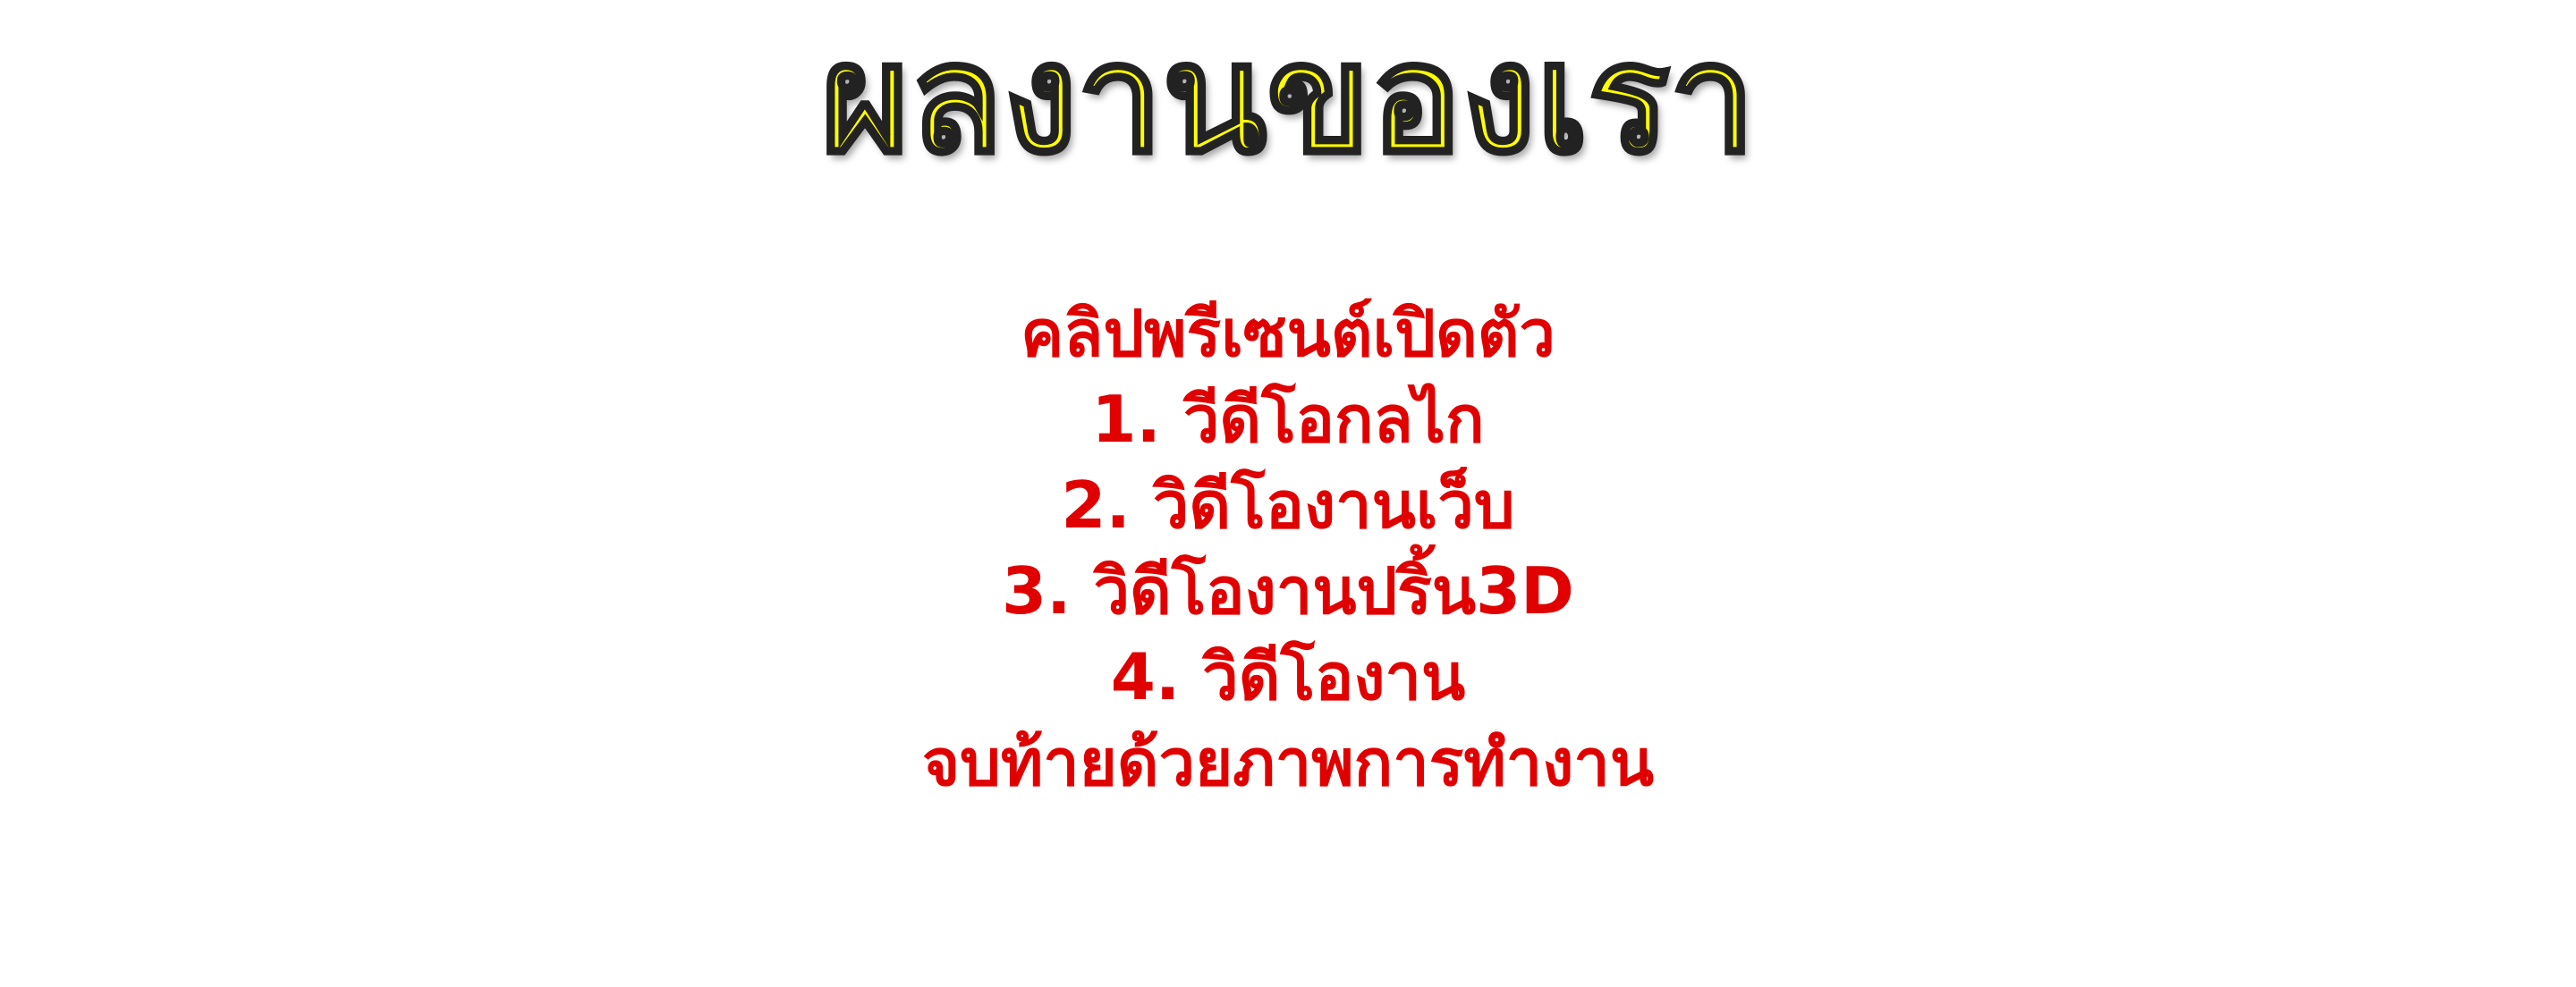 Image resolution: width=2576 pixels, height=987 pixels. I want to click on slide-title: ผลงานของเรา, so click(1288, 99).